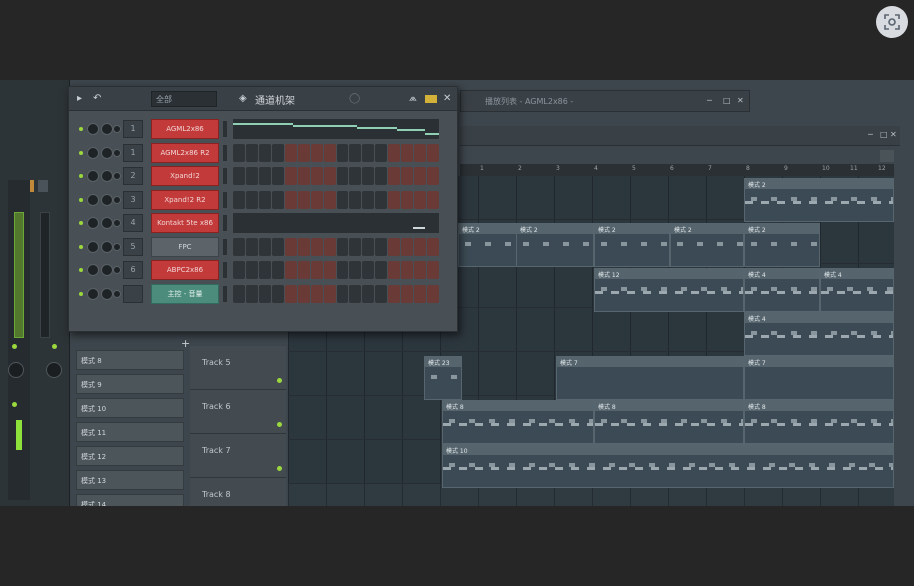 This screenshot has height=586, width=914. I want to click on menu-arrow-icon: ▸, so click(79, 98).